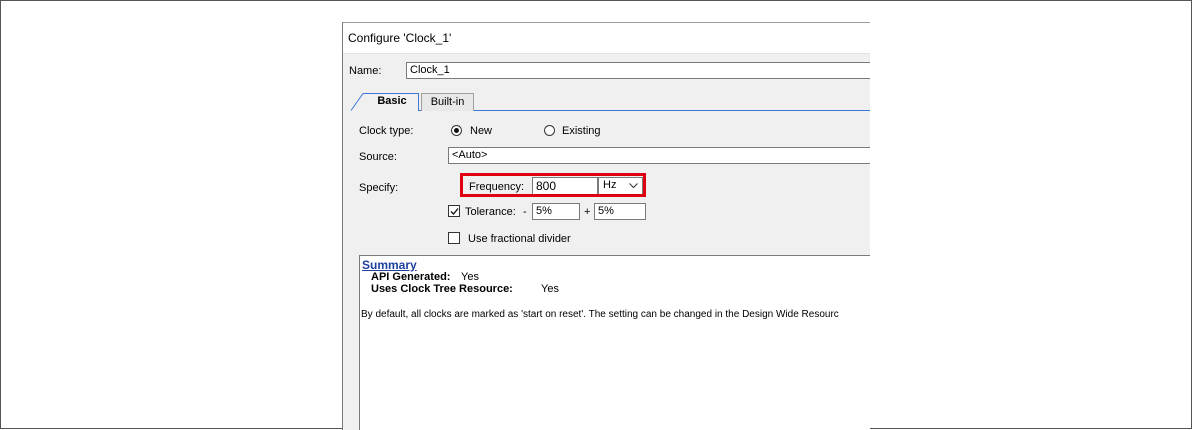  I want to click on name-input: Clock_1, so click(638, 70).